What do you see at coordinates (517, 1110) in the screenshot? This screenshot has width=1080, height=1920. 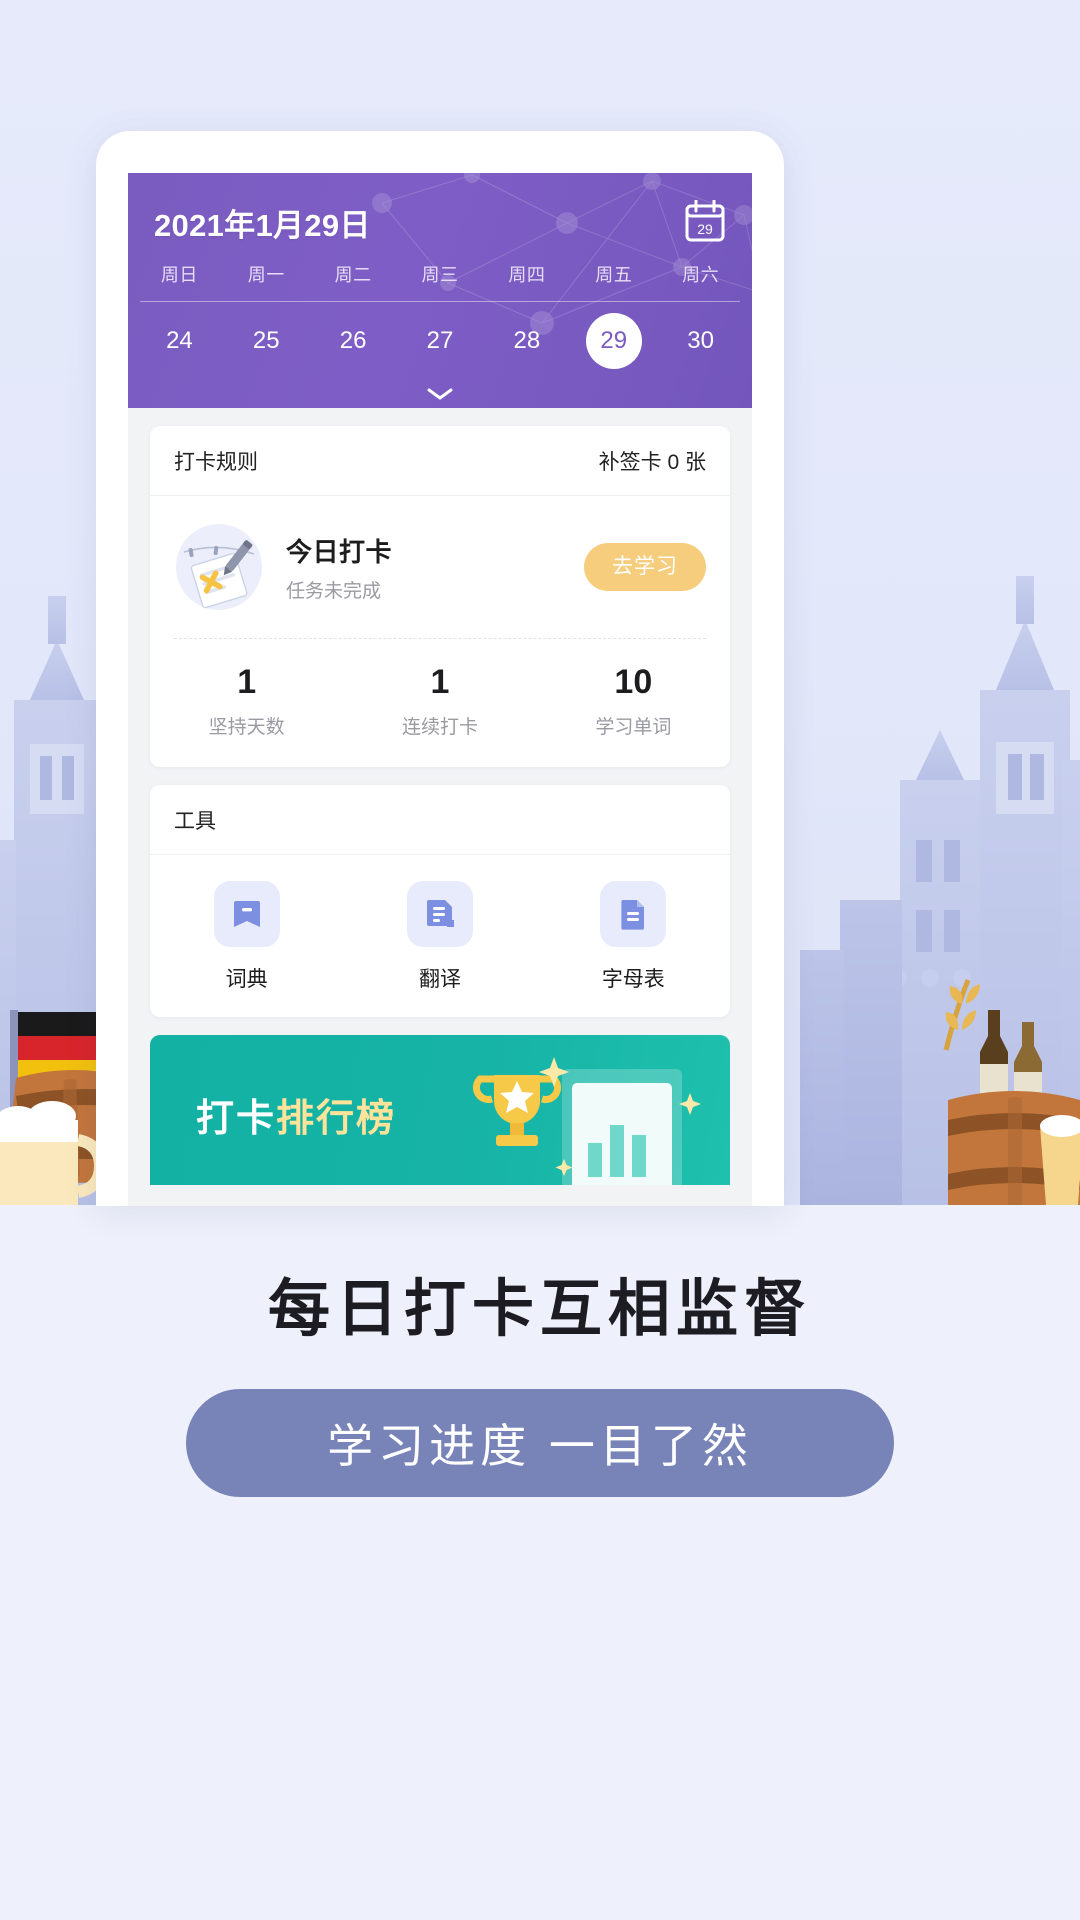 I see `trophy-icon` at bounding box center [517, 1110].